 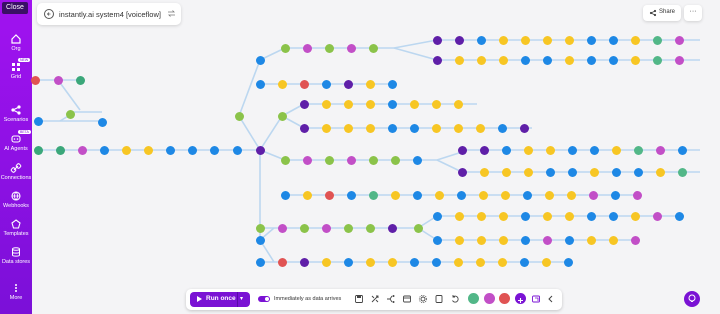 What do you see at coordinates (16, 69) in the screenshot?
I see `sidebar-item-grid: NEW Grid` at bounding box center [16, 69].